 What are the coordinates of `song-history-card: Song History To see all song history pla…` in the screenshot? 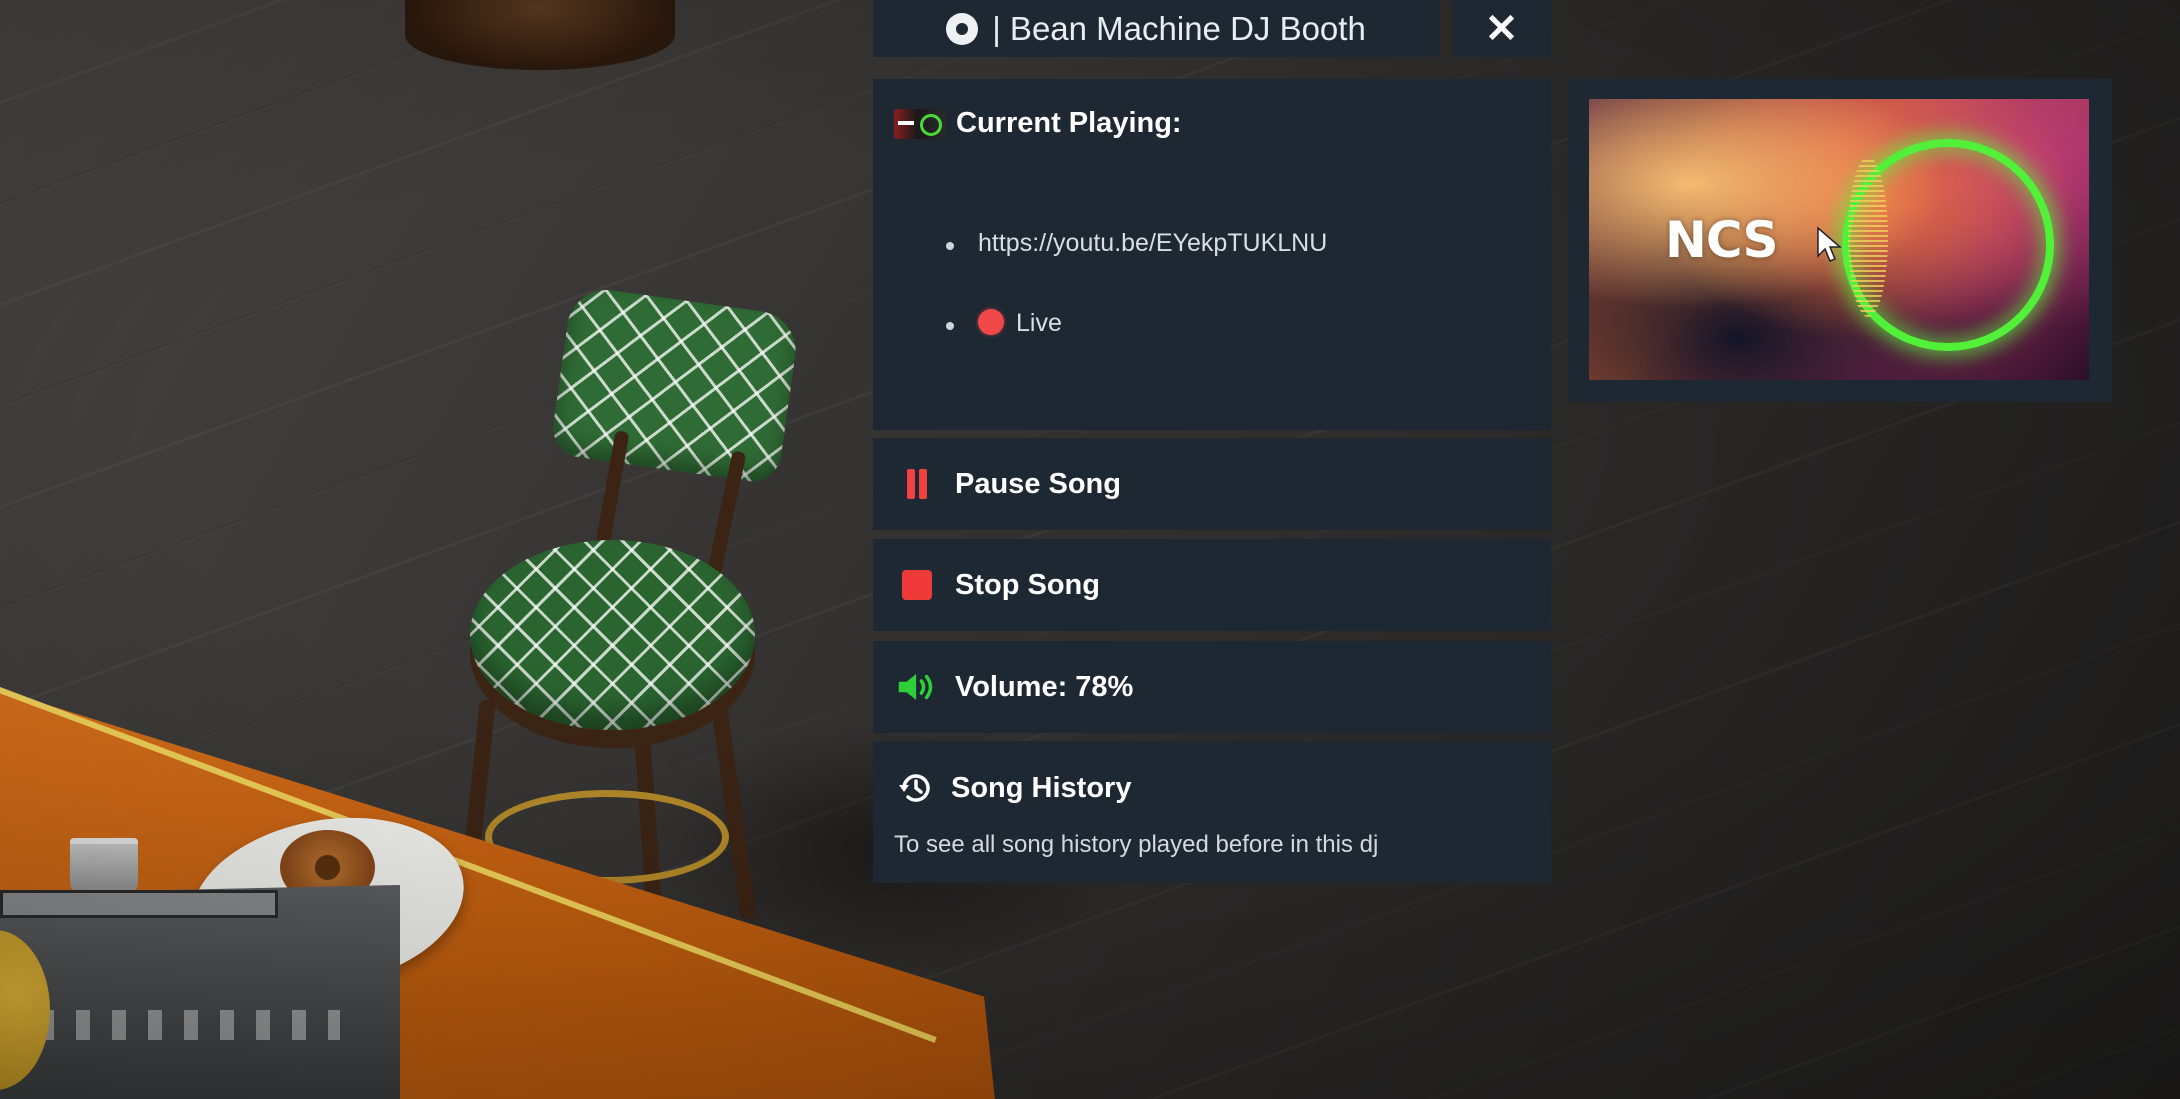 It's located at (1212, 812).